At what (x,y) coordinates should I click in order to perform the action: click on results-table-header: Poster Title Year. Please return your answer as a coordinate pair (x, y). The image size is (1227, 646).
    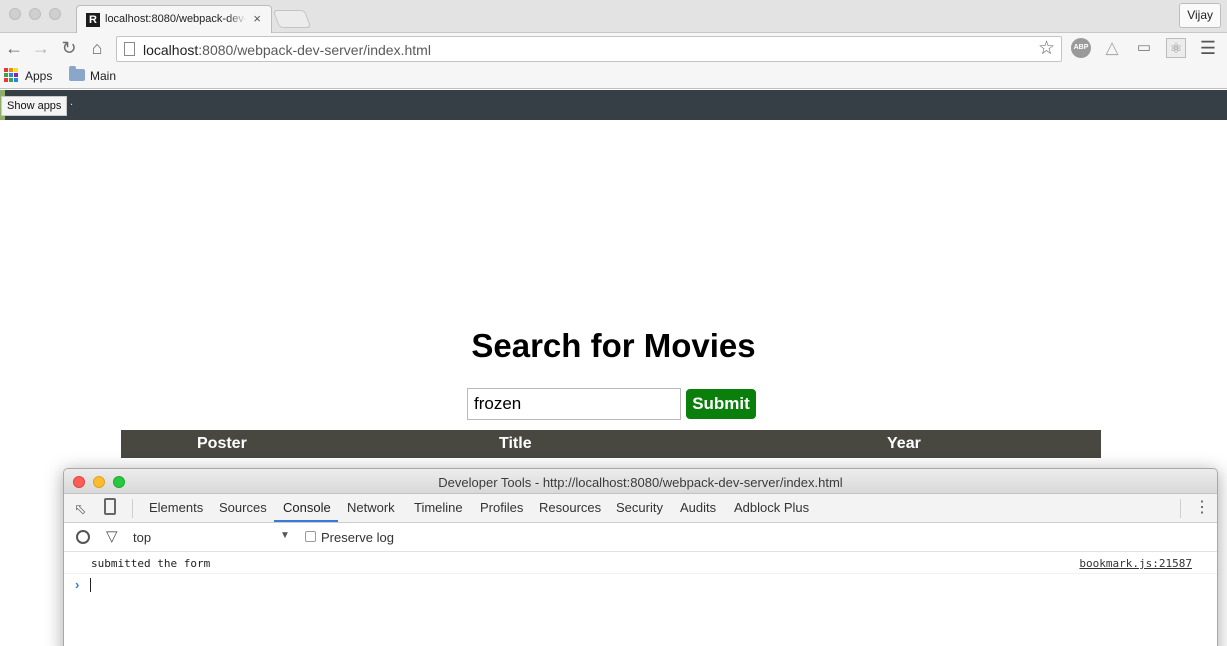
    Looking at the image, I should click on (611, 444).